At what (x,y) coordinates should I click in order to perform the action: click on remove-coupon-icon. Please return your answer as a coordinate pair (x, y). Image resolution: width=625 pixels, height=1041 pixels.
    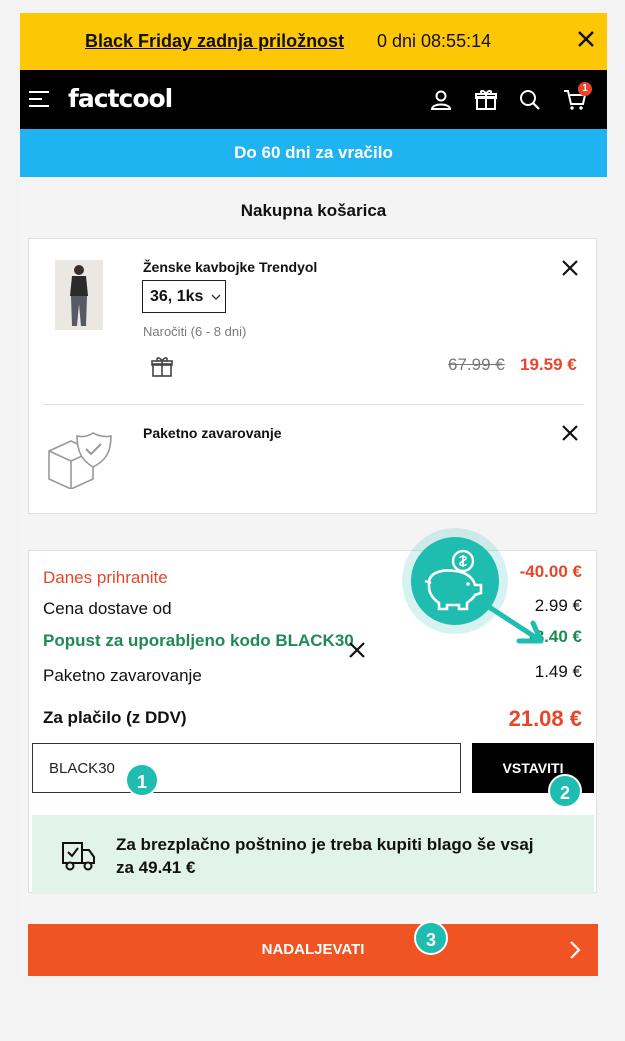
    Looking at the image, I should click on (357, 650).